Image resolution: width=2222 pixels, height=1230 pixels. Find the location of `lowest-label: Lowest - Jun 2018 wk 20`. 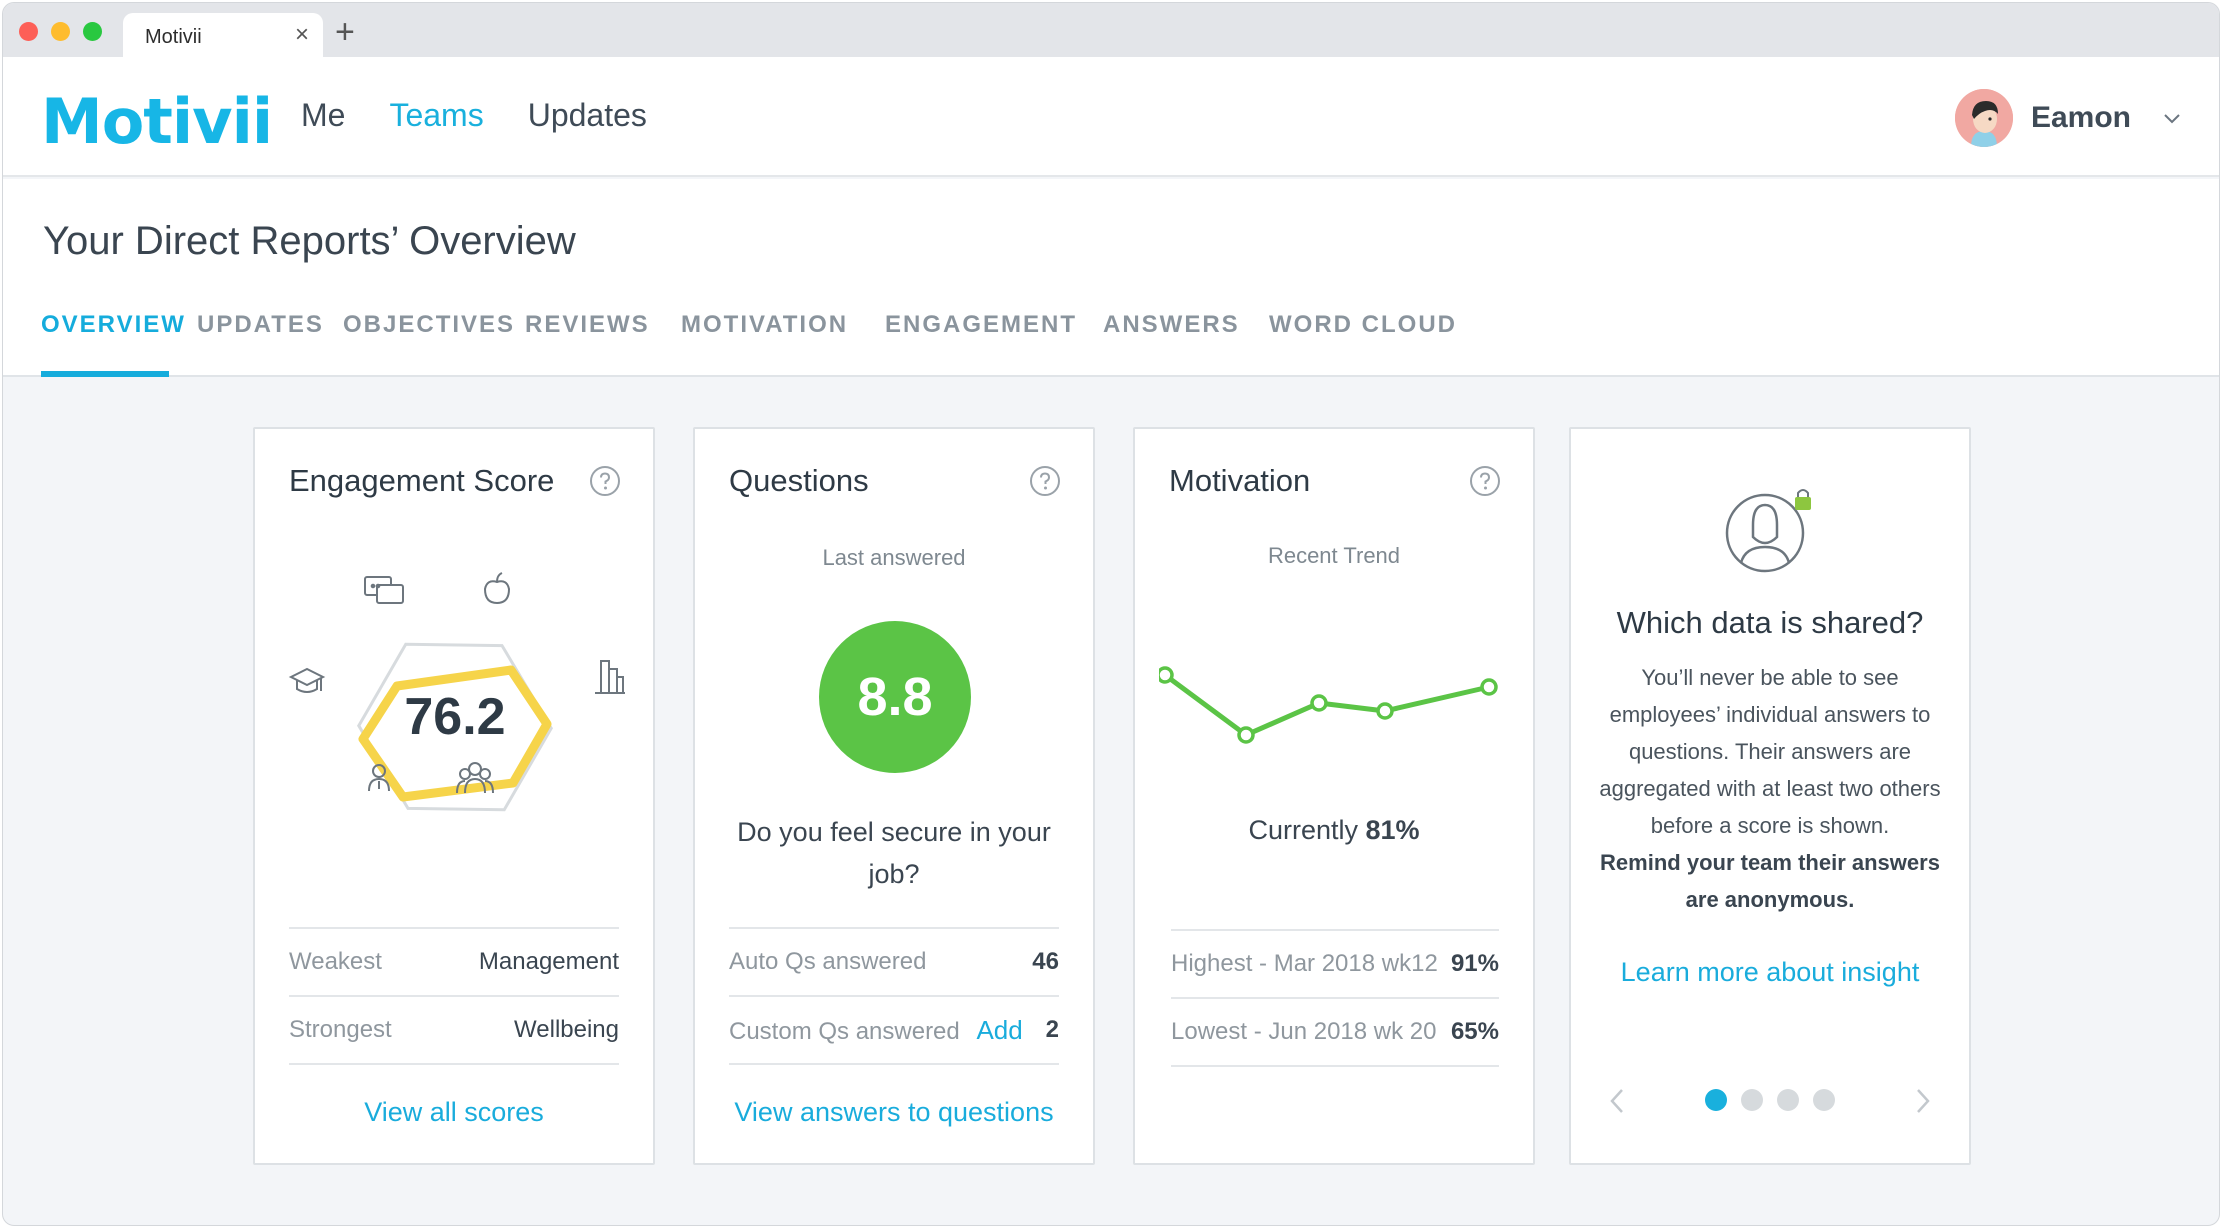

lowest-label: Lowest - Jun 2018 wk 20 is located at coordinates (1304, 1031).